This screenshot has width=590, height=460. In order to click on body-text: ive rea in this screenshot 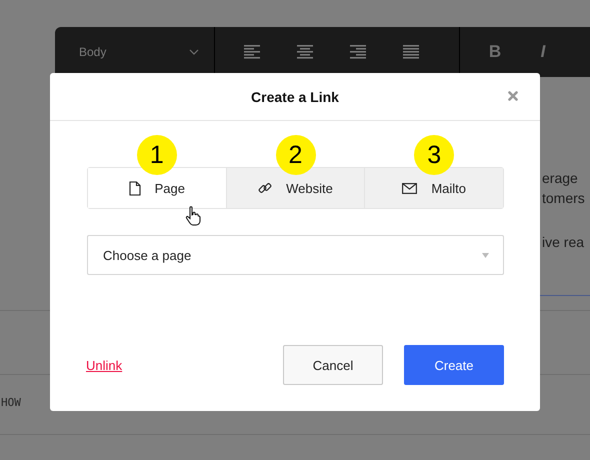, I will do `click(563, 242)`.